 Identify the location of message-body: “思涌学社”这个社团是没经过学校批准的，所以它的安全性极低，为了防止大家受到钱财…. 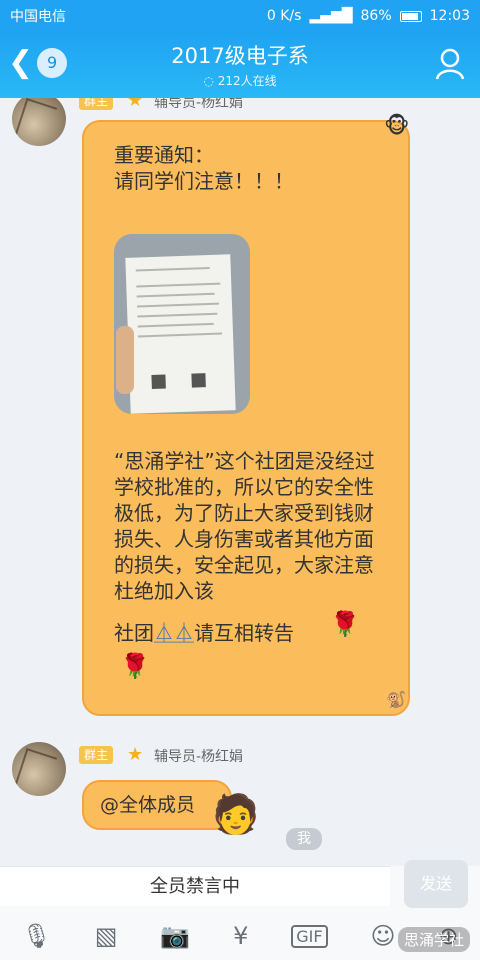
(244, 526).